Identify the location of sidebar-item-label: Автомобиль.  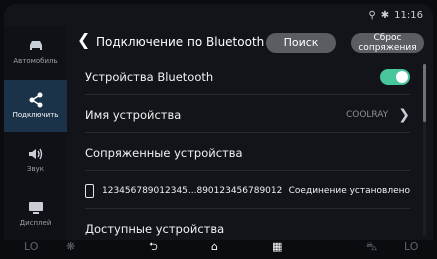
(35, 61).